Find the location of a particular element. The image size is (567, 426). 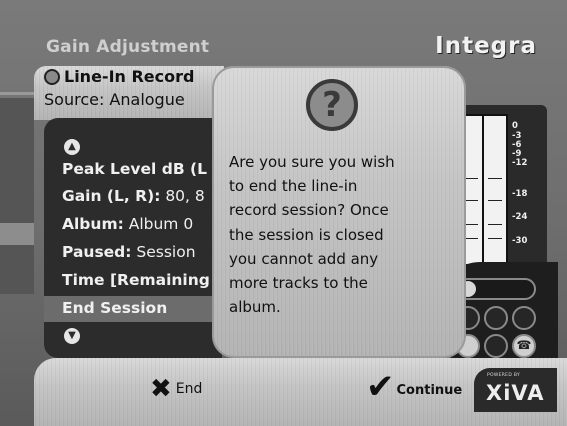

list-item-value: Session is located at coordinates (163, 252).